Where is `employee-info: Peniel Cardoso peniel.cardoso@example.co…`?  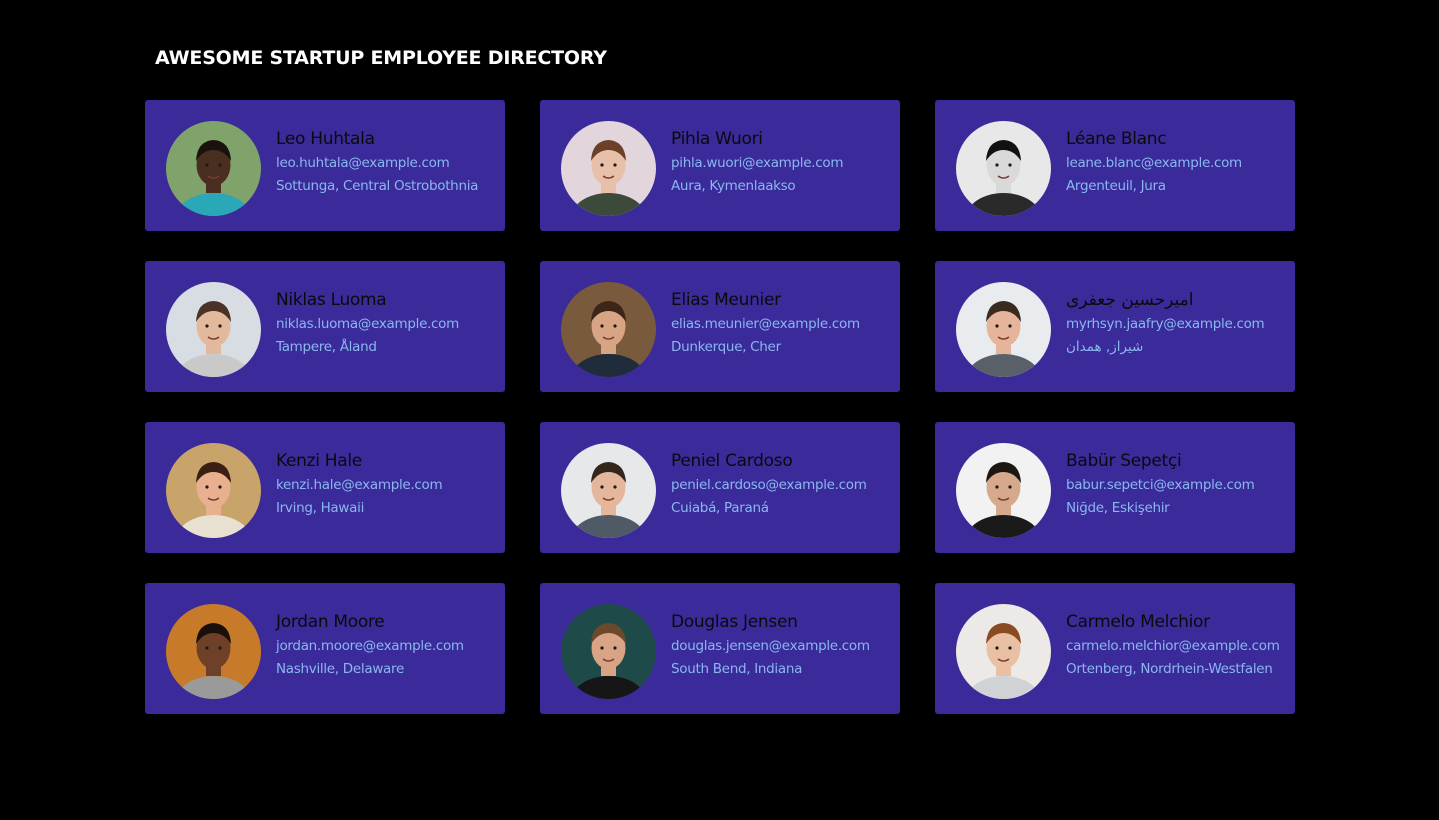 employee-info: Peniel Cardoso peniel.cardoso@example.co… is located at coordinates (781, 483).